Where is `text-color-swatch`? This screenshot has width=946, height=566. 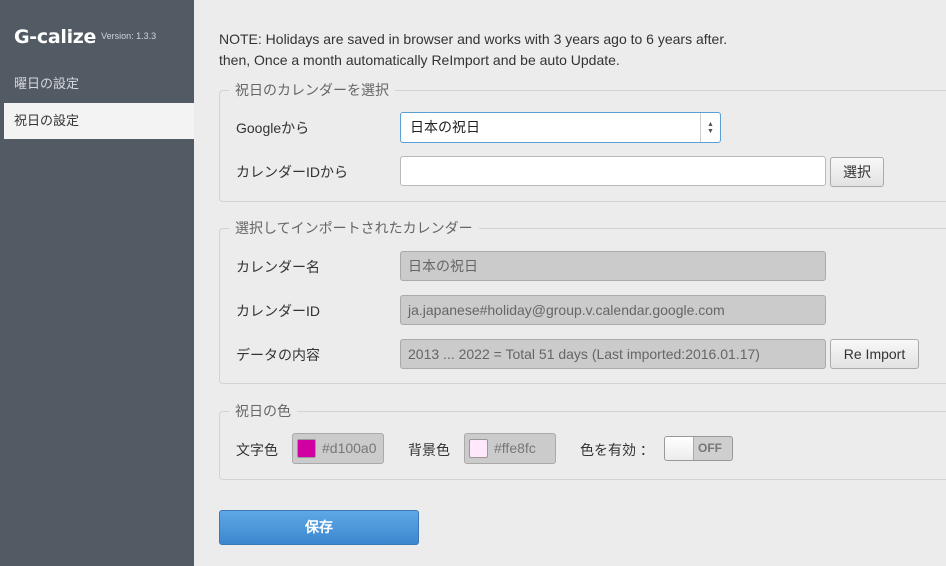 text-color-swatch is located at coordinates (306, 448).